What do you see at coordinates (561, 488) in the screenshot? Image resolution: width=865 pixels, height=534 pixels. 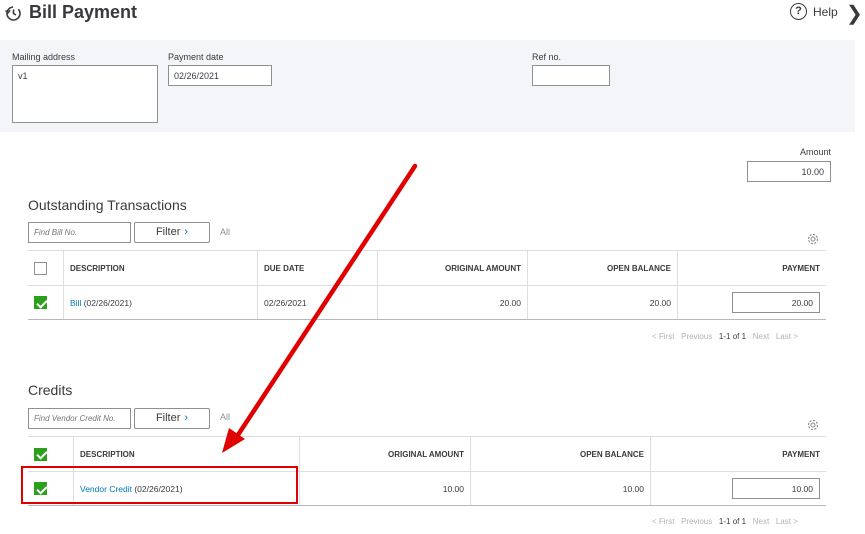 I see `open-balance-cell: 10.00` at bounding box center [561, 488].